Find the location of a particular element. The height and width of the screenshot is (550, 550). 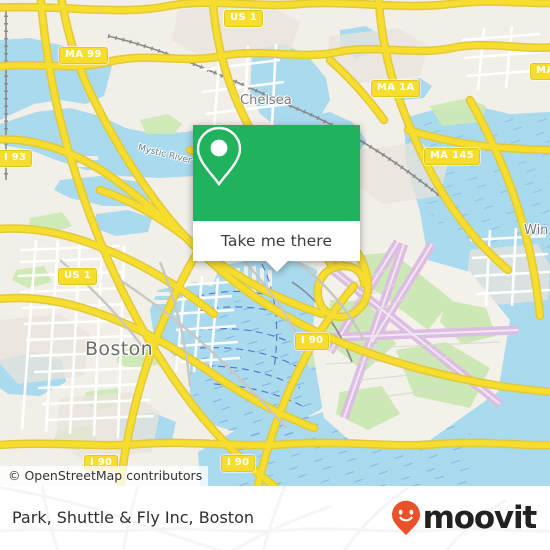

moovit-pin-smiley-icon is located at coordinates (405, 518).